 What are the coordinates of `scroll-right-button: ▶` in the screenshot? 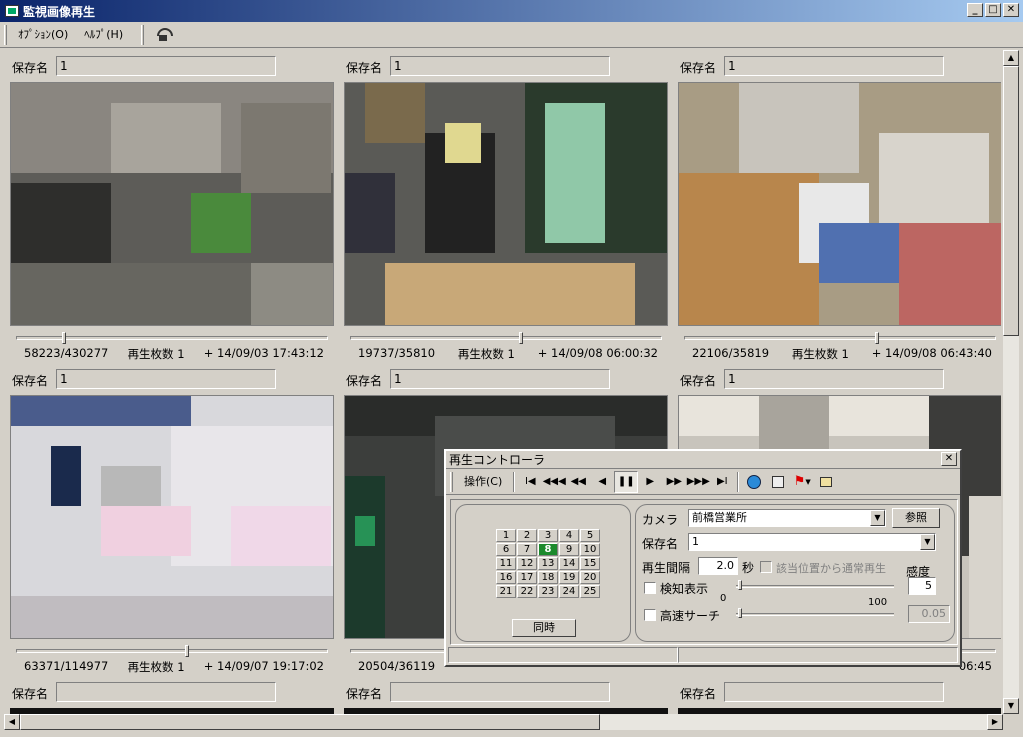 It's located at (995, 722).